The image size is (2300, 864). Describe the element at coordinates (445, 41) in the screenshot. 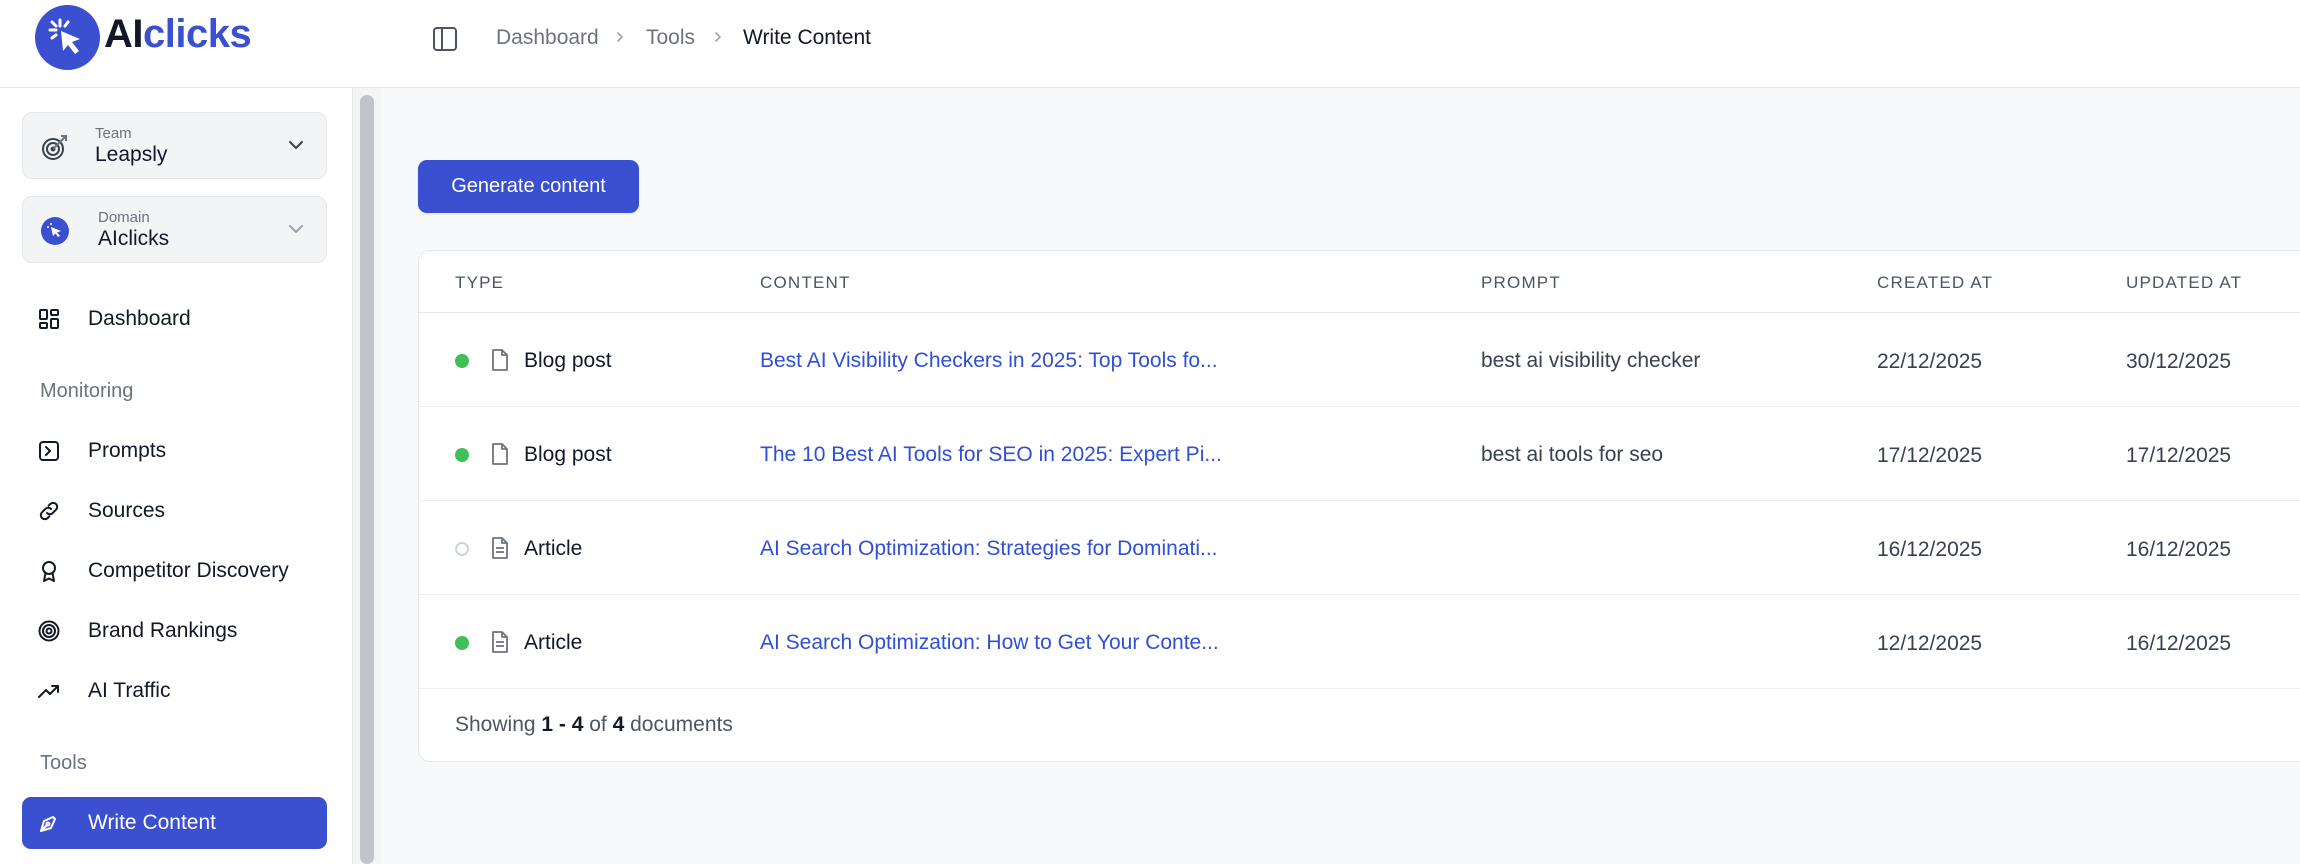

I see `sidebar-toggle-icon` at that location.